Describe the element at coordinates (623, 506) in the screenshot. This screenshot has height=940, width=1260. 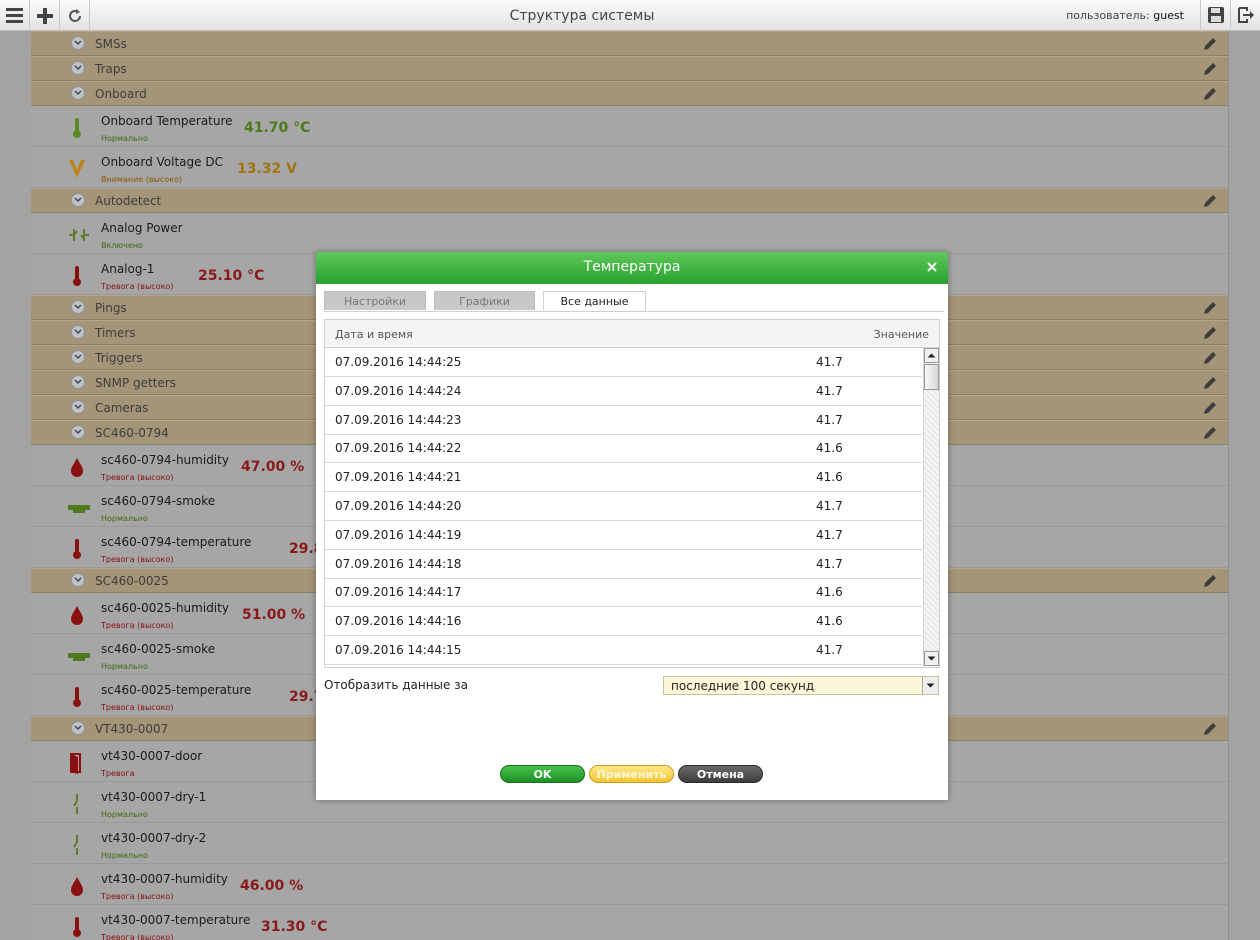
I see `table-row: 07.09.2016 14:44:20 41.7` at that location.